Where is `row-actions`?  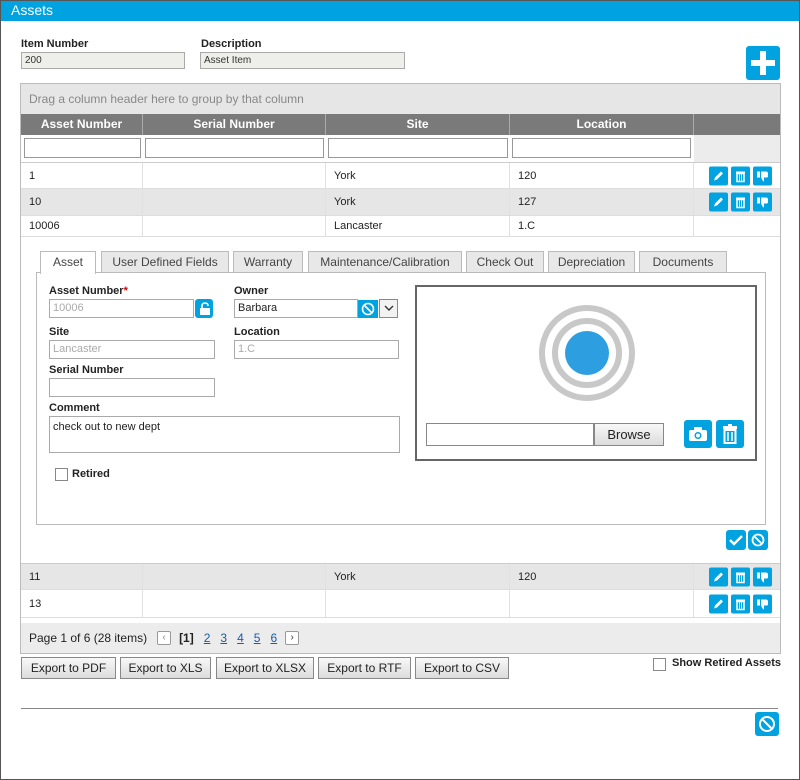 row-actions is located at coordinates (740, 603).